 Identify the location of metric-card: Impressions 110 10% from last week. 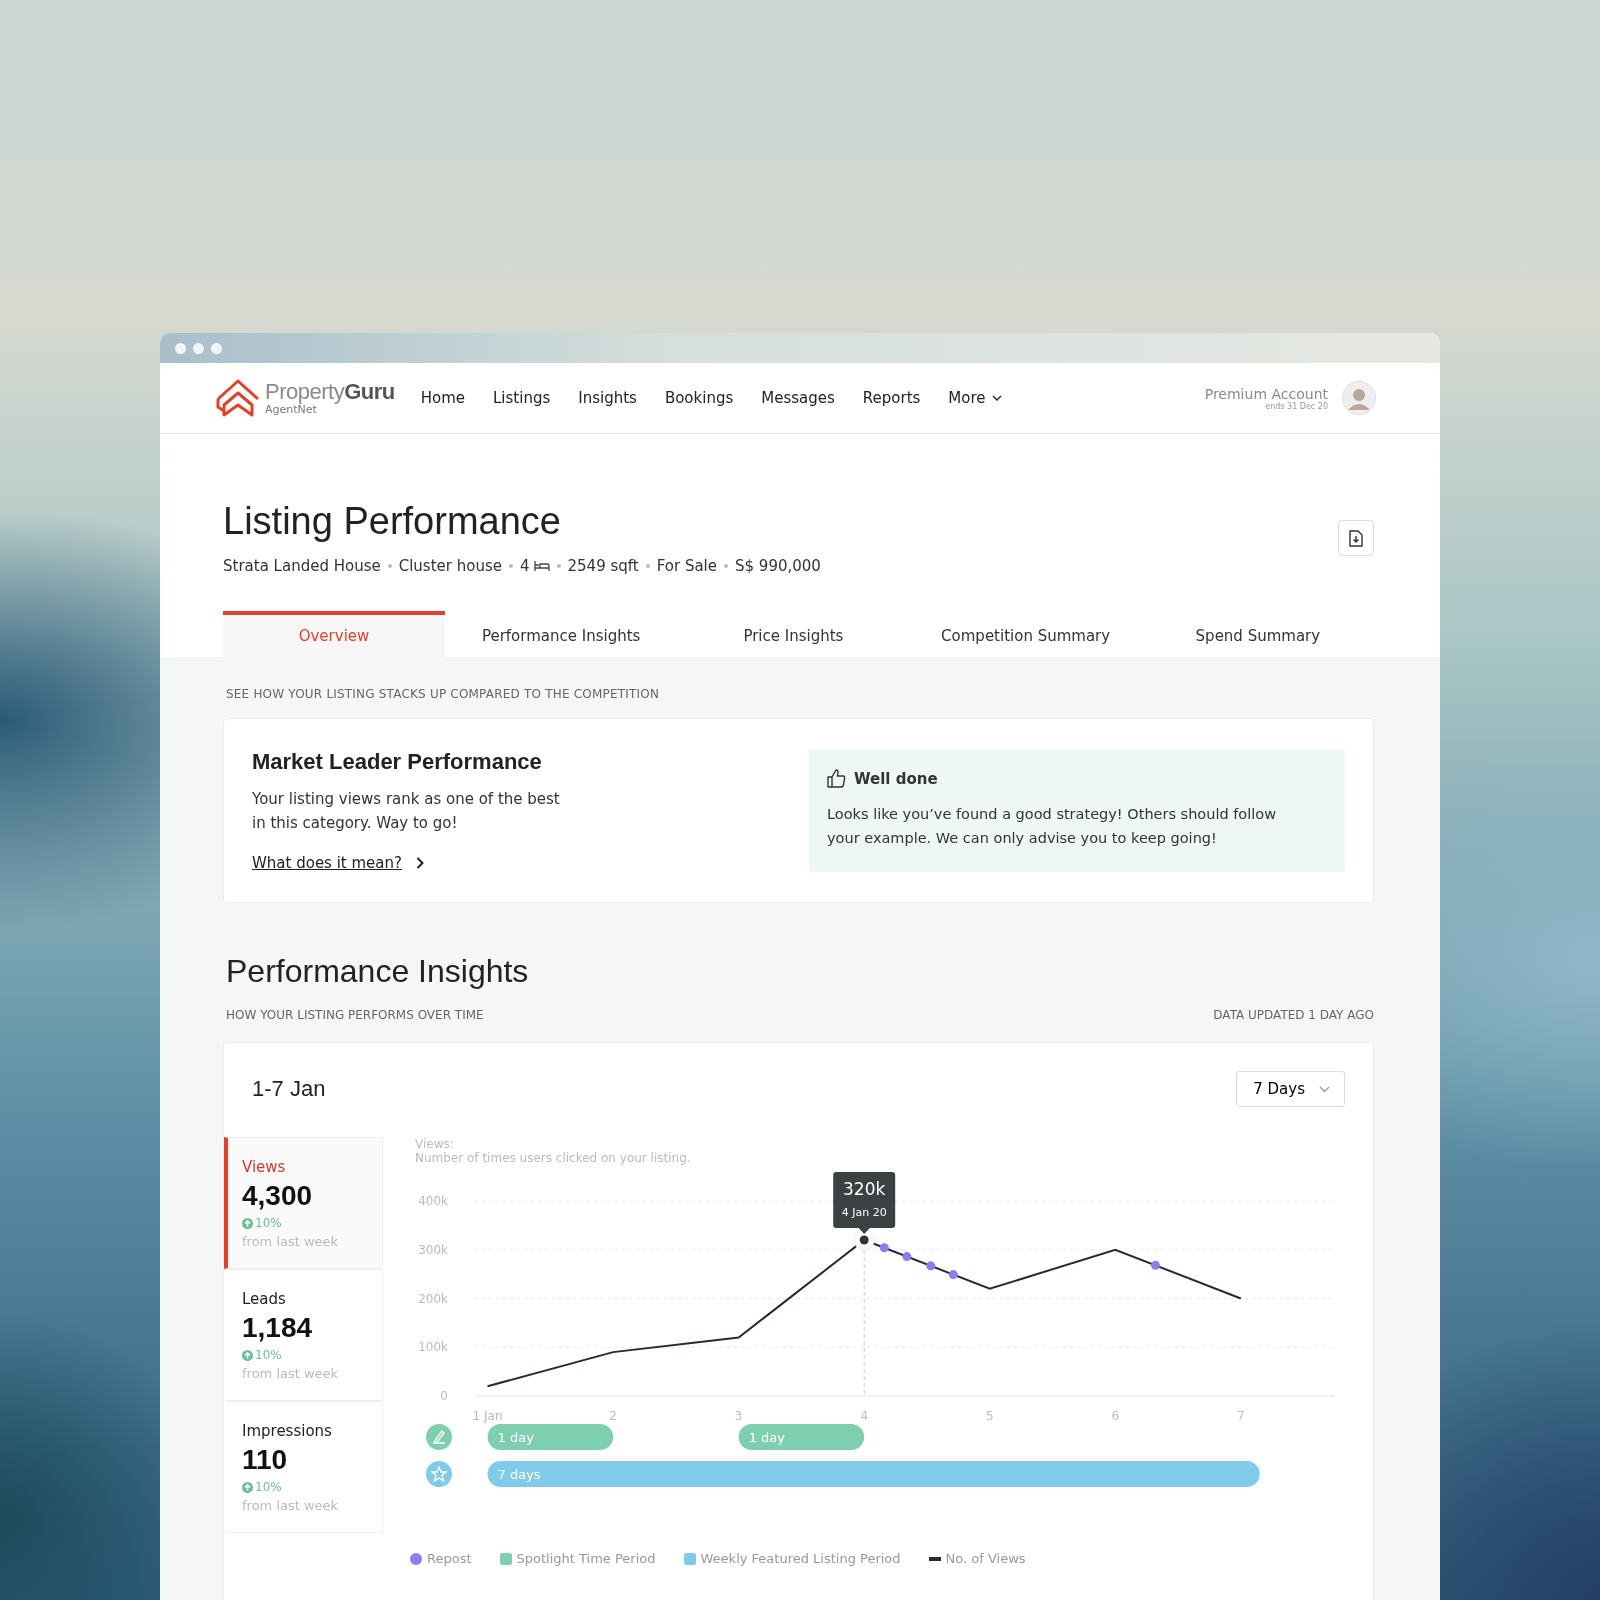
(303, 1467).